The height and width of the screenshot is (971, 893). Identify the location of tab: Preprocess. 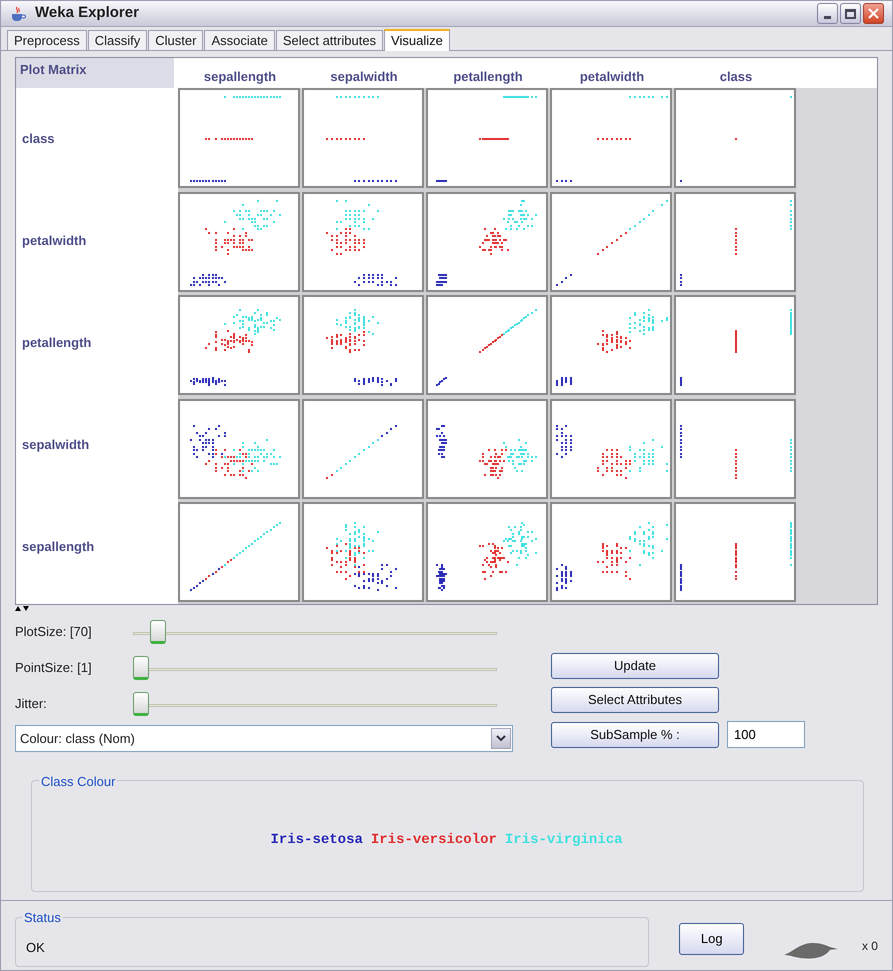
(47, 40).